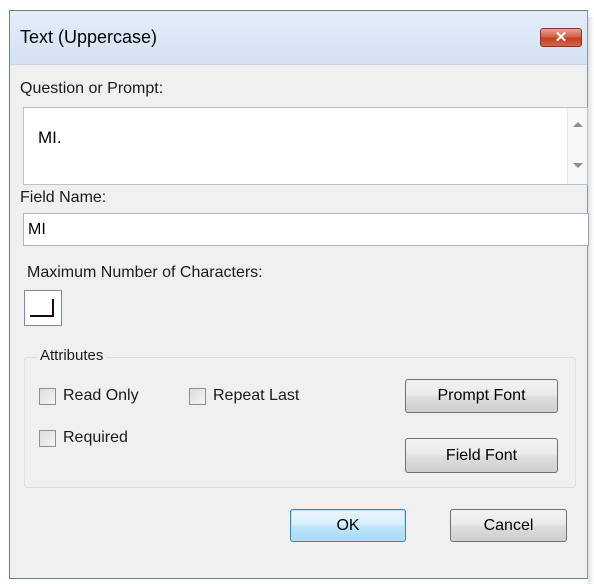  Describe the element at coordinates (50, 137) in the screenshot. I see `prompt-value: MI.` at that location.